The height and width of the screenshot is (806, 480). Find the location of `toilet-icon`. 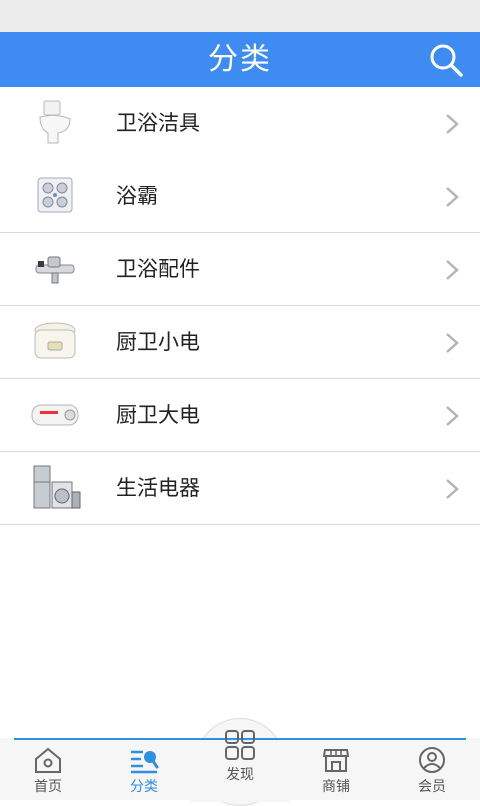

toilet-icon is located at coordinates (55, 123).